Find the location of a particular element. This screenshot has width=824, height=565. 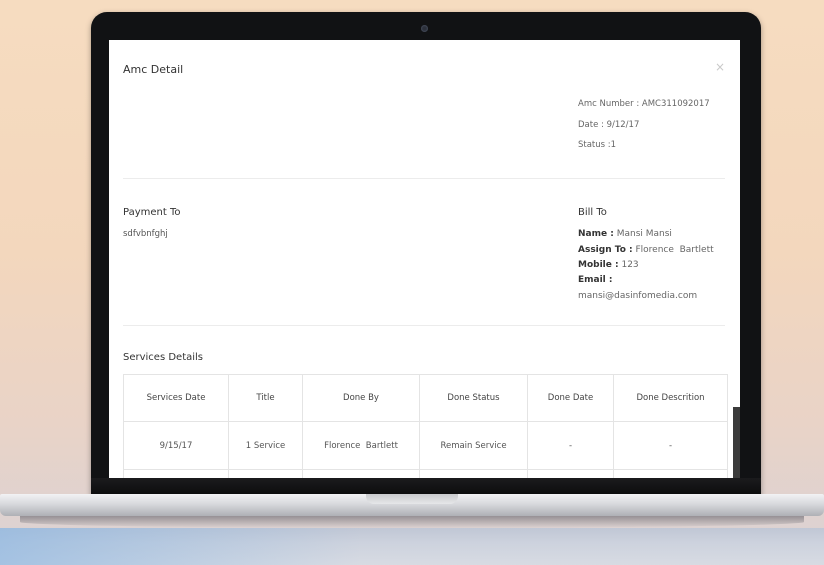

column-header: Done Date is located at coordinates (570, 398).